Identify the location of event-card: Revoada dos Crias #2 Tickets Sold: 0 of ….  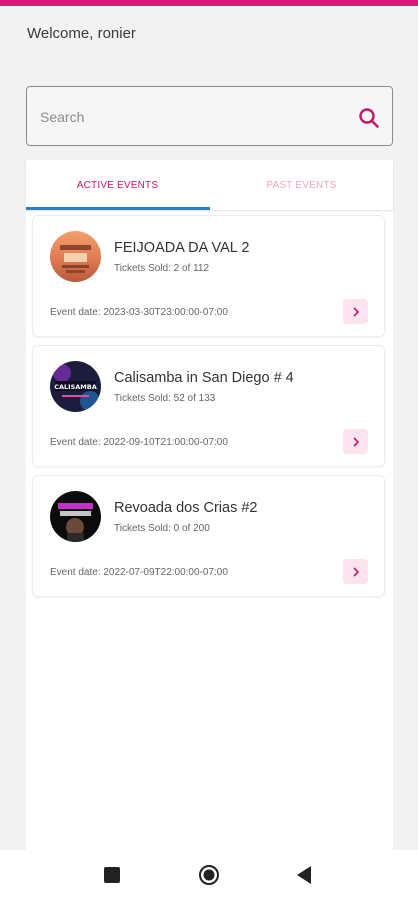
(208, 536).